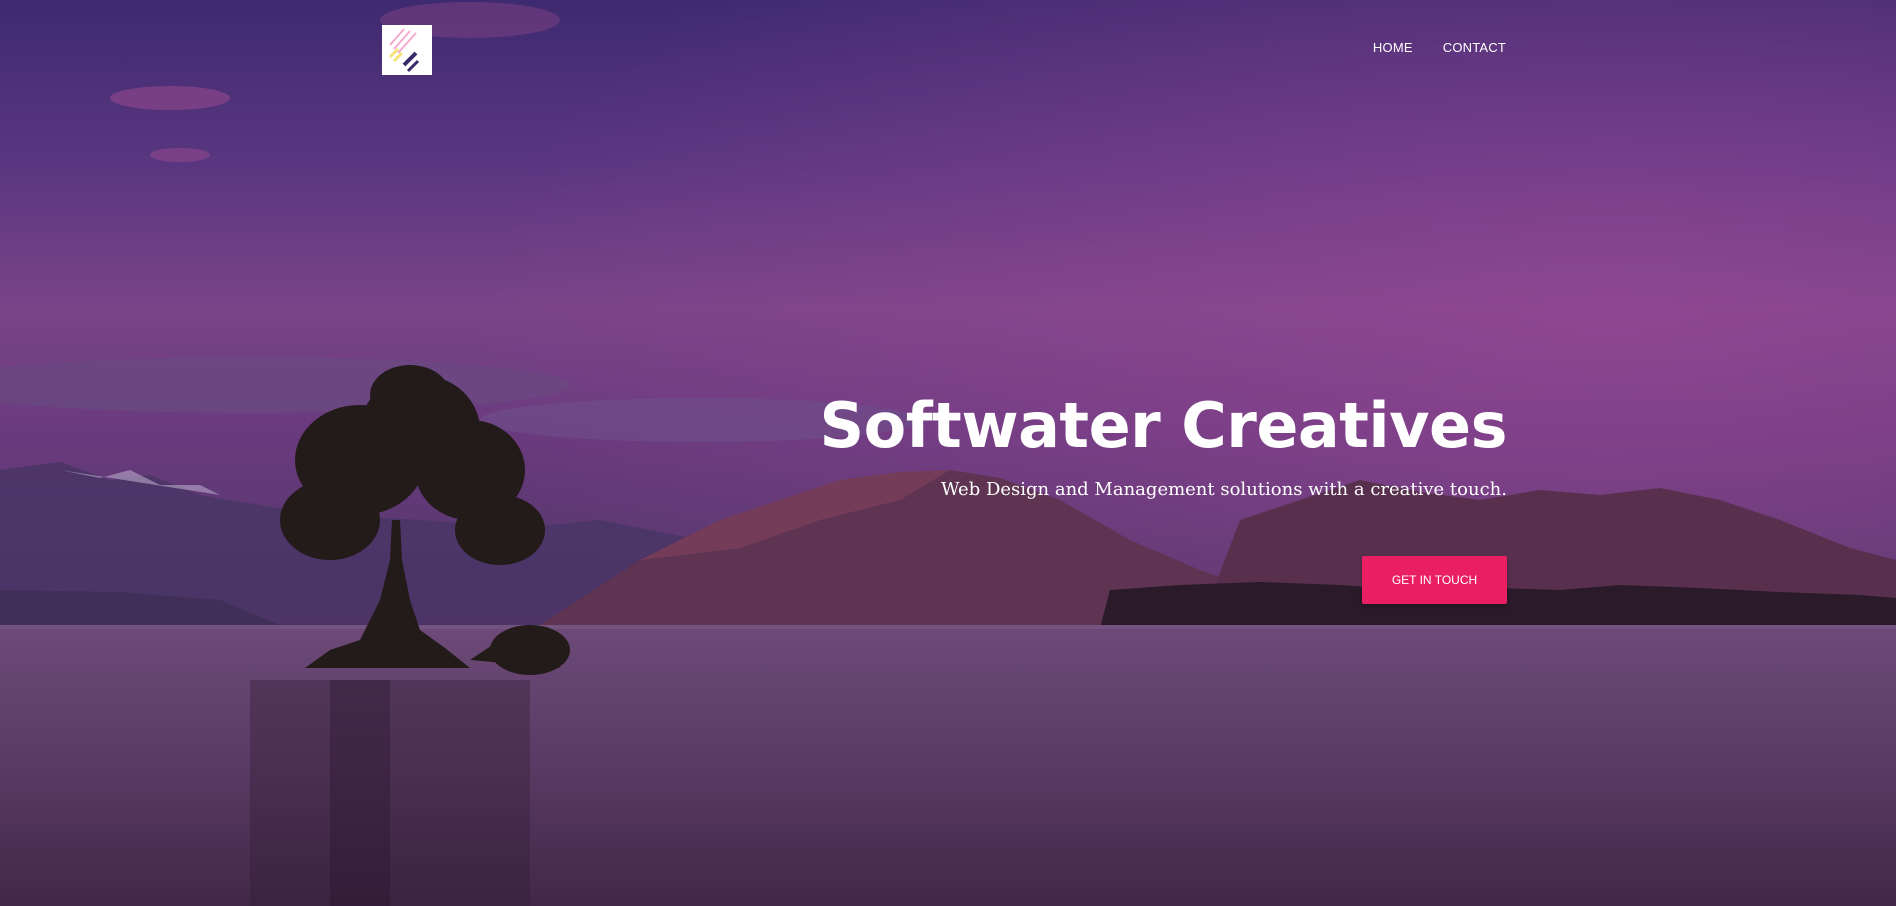 This screenshot has height=906, width=1896. I want to click on nav-link-contact: CONTACT, so click(1474, 47).